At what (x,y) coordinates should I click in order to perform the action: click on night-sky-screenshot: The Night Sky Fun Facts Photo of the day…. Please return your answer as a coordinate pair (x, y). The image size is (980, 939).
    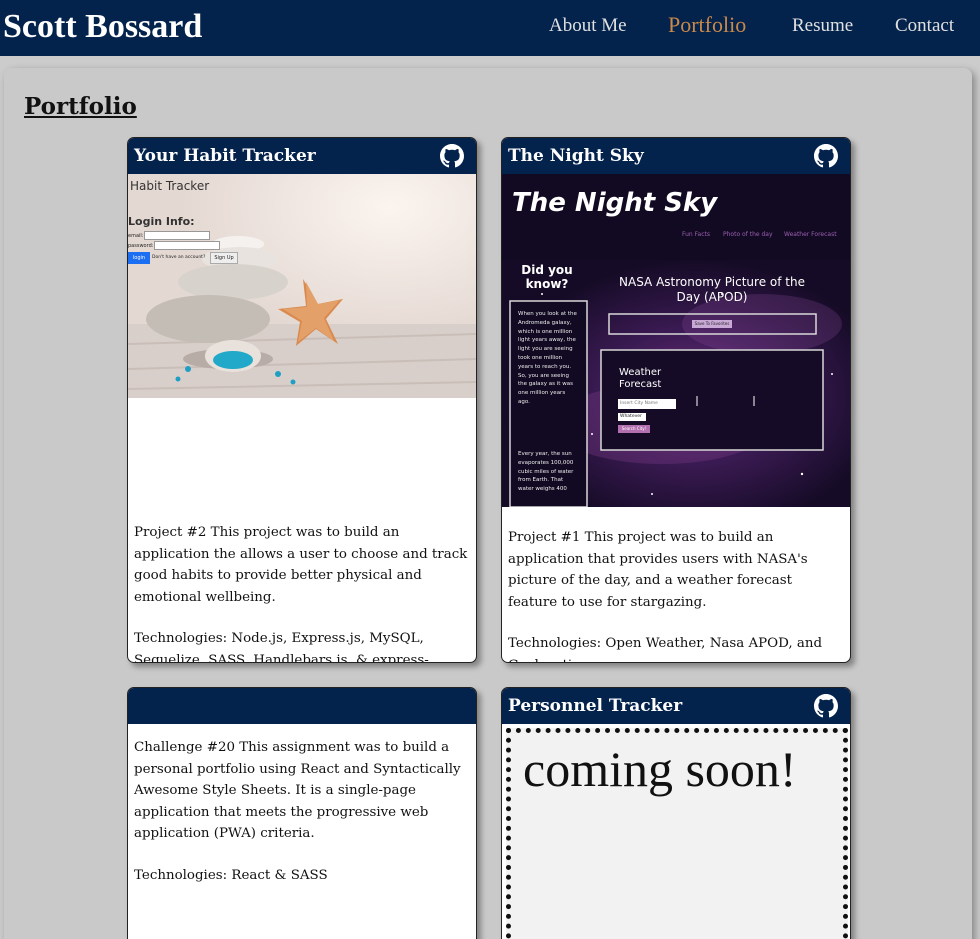
    Looking at the image, I should click on (676, 340).